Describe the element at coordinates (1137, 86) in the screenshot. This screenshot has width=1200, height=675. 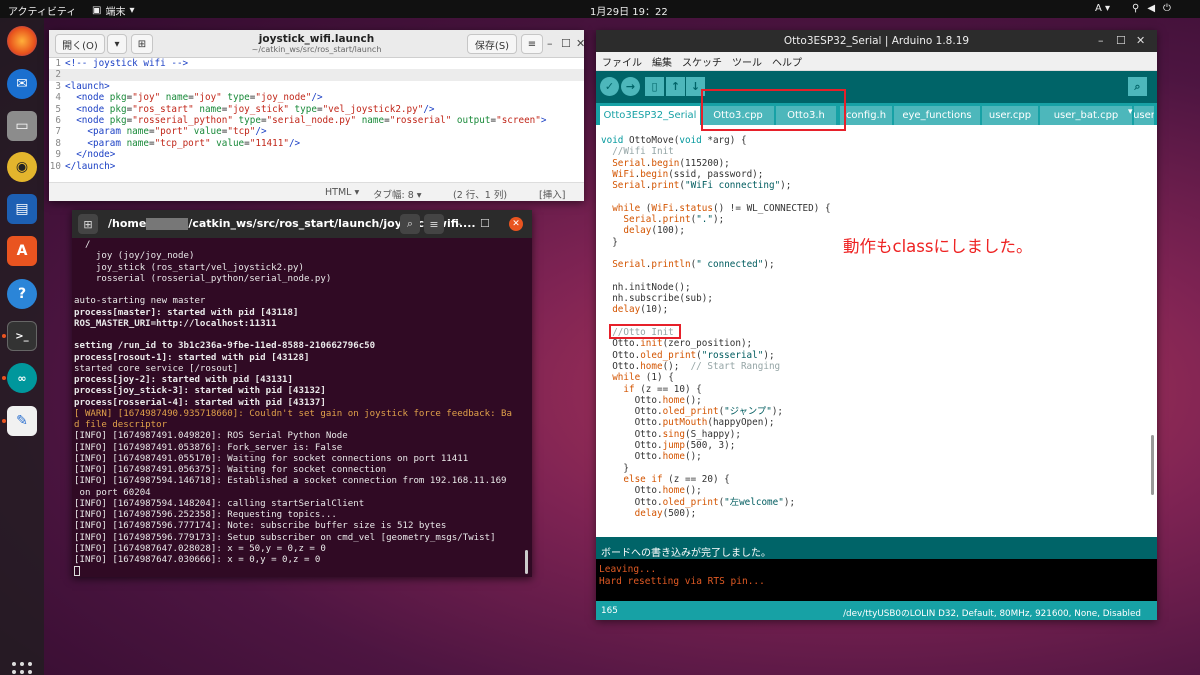
I see `serial-monitor-button: ⌕` at that location.